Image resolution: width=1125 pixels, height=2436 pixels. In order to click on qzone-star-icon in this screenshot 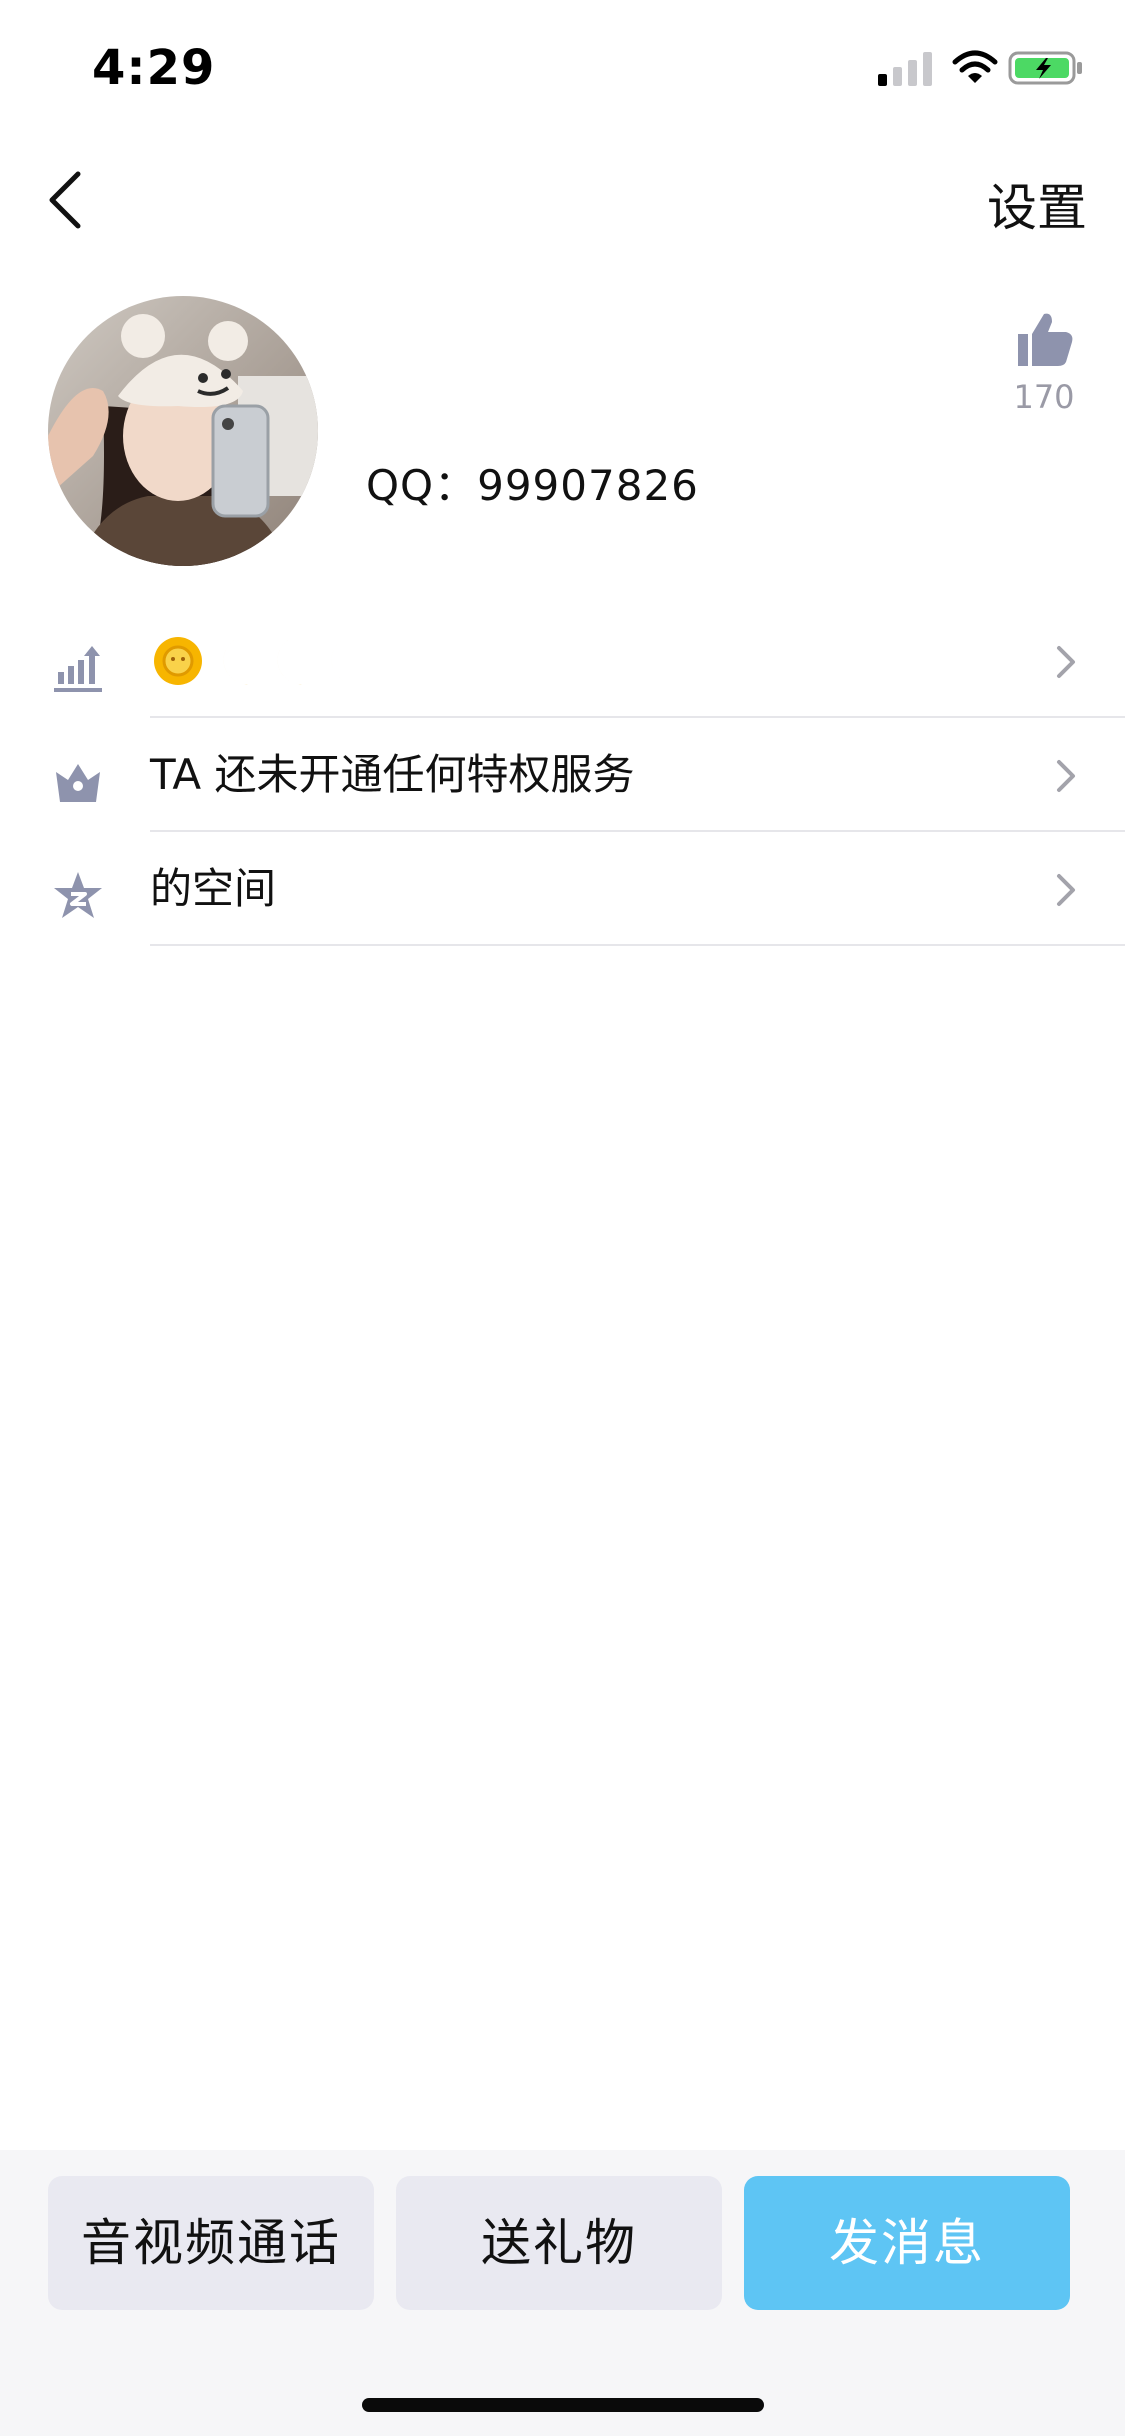, I will do `click(78, 895)`.